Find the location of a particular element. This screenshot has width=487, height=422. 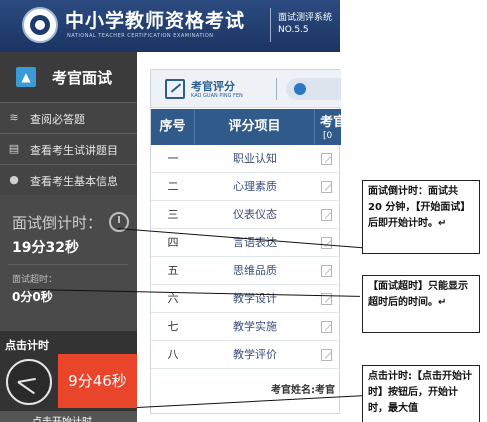

callout-countdown: 面试倒计时：面试共 20 分钟，【开始面试】后即开始计时。↵ is located at coordinates (421, 217).